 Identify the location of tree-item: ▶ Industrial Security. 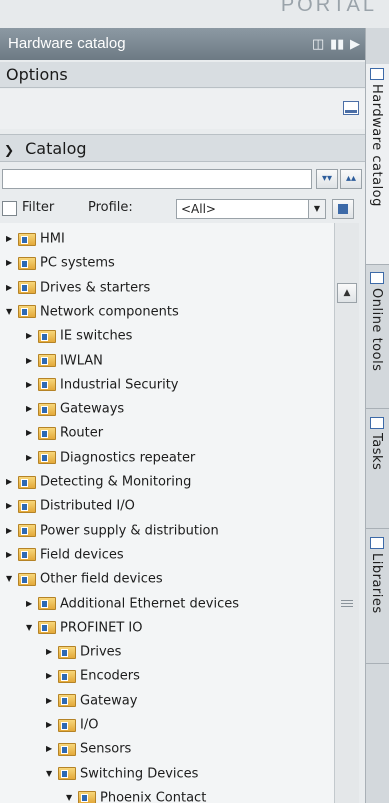
(102, 385).